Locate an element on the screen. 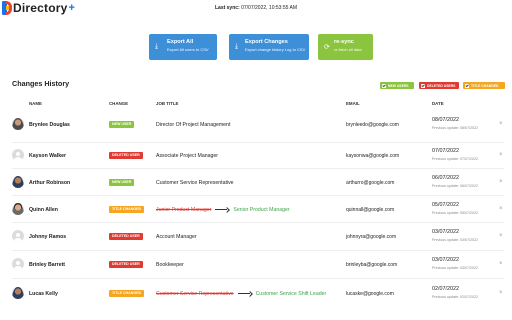  change-date: 02/07/2022 is located at coordinates (445, 289).